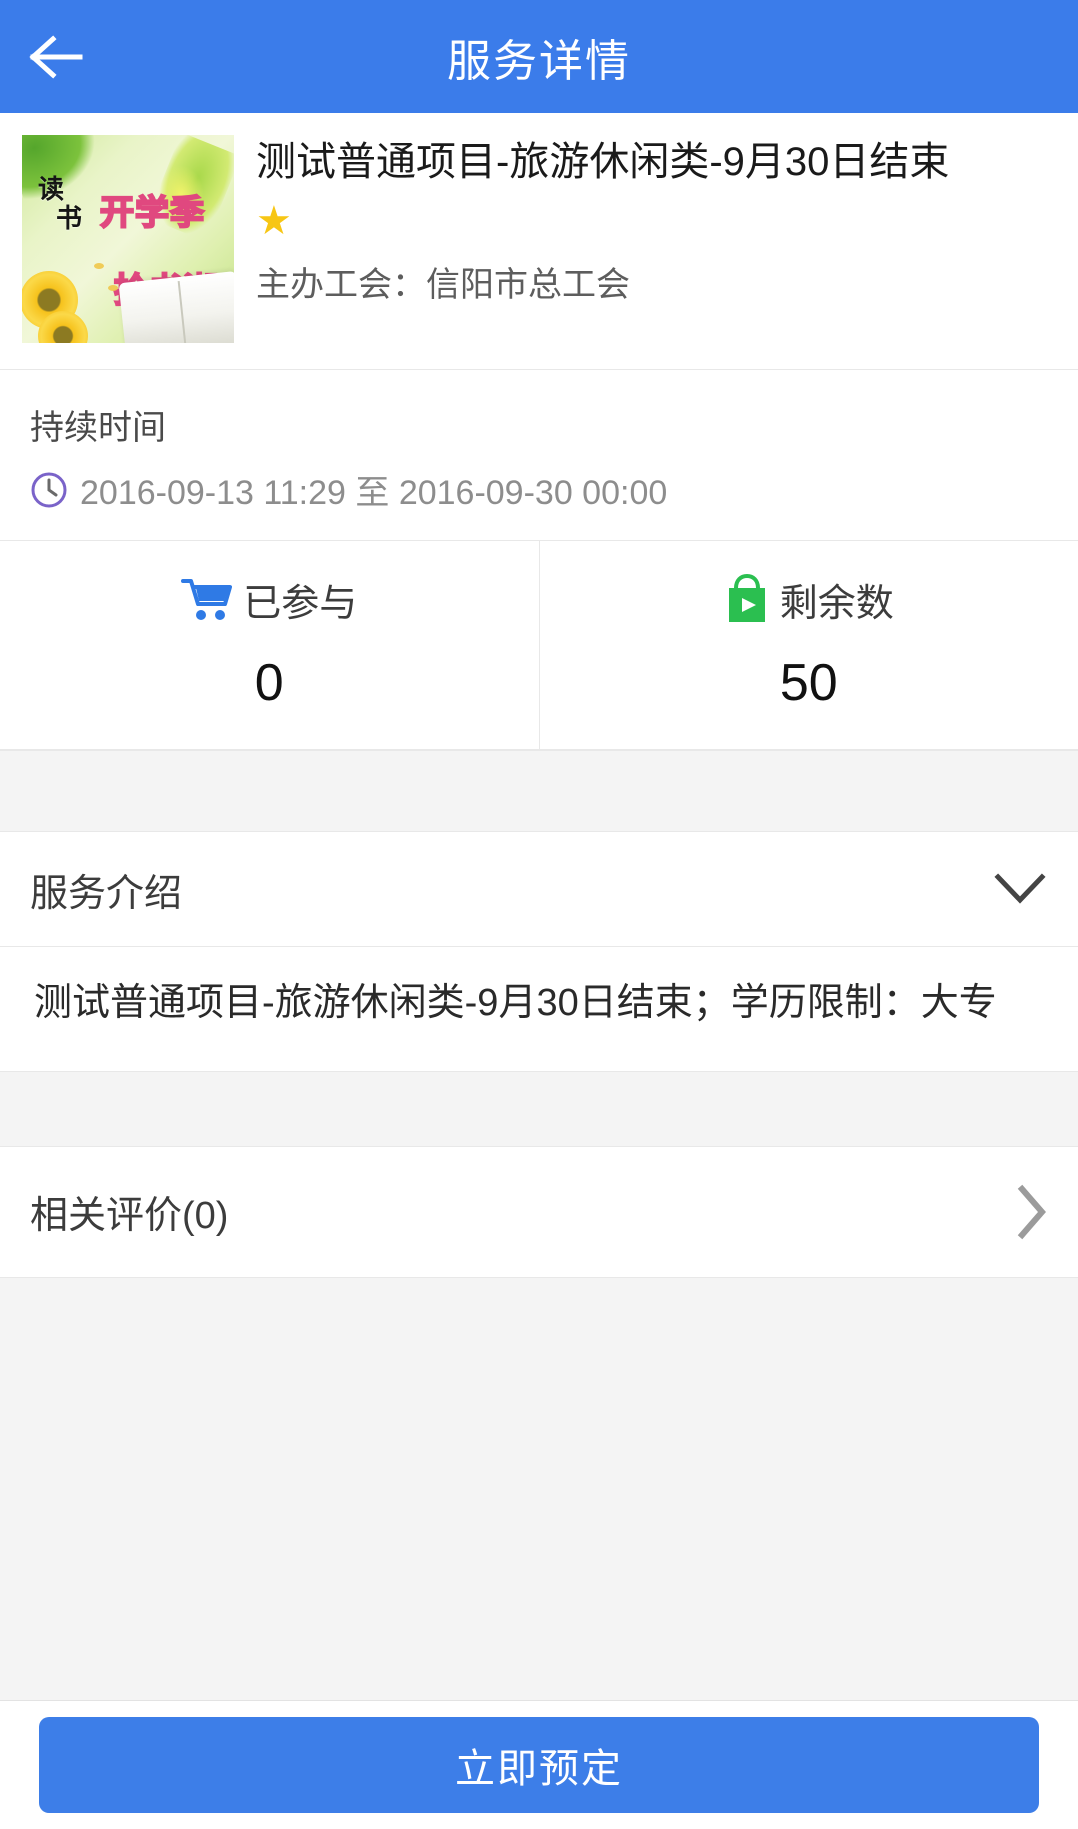  I want to click on arrow-left-icon, so click(56, 56).